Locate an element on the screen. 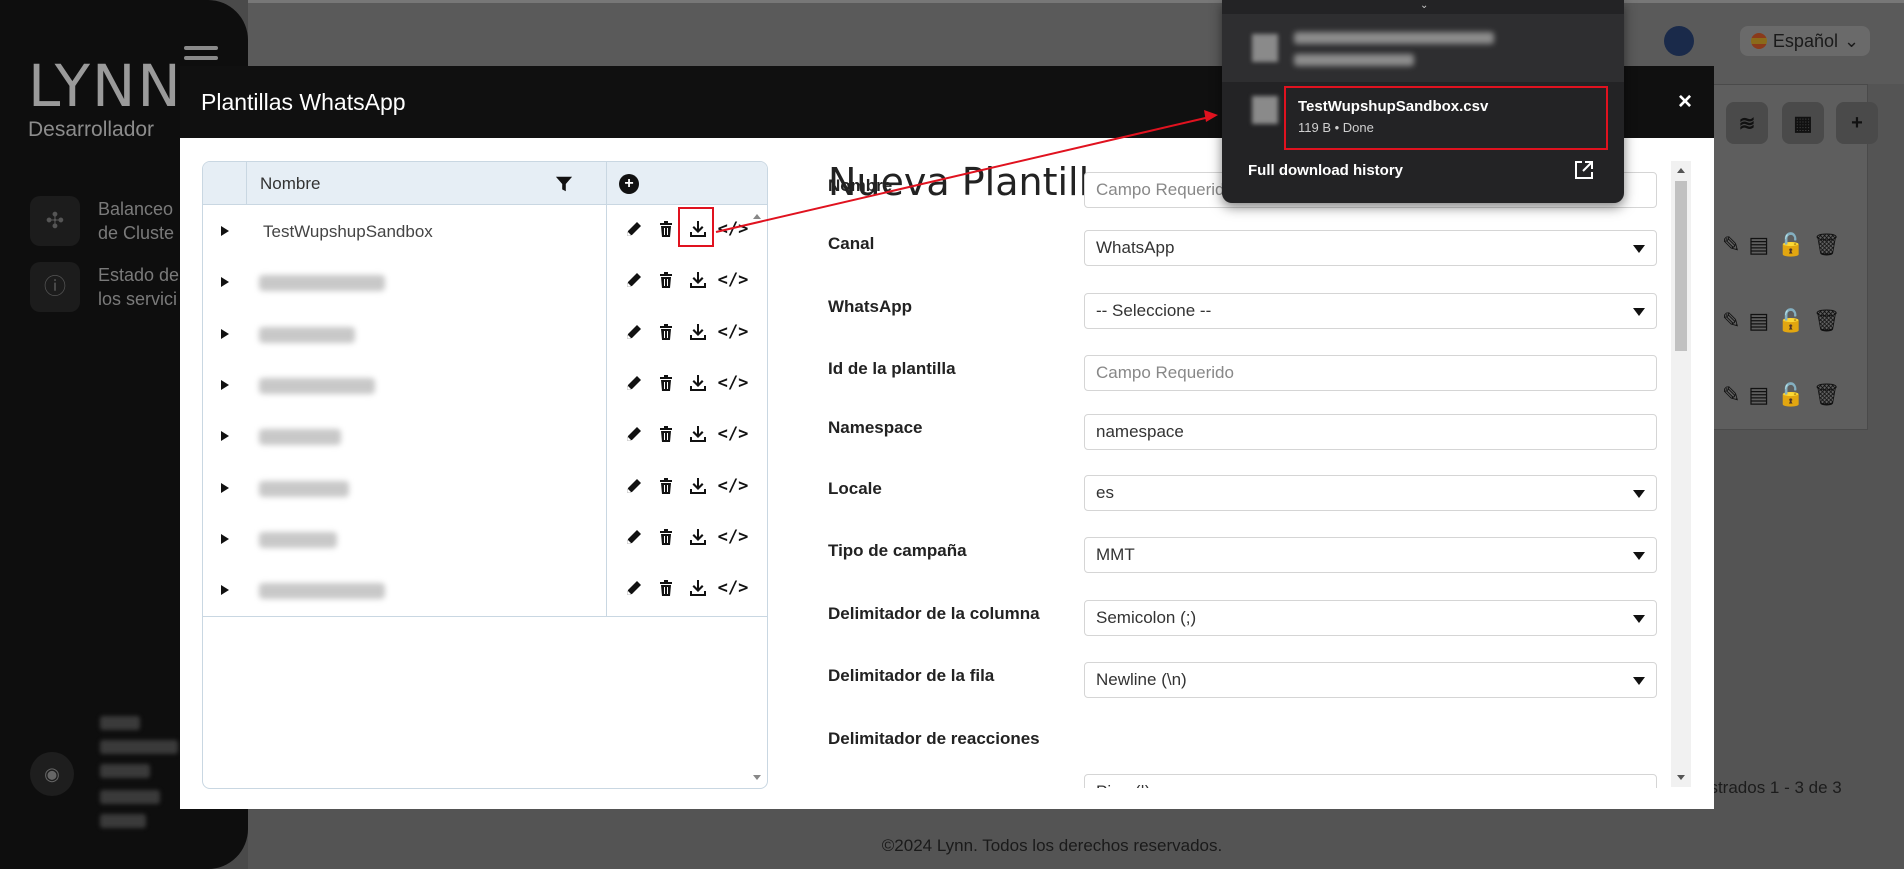 This screenshot has height=869, width=1904. field-label: Locale is located at coordinates (855, 488).